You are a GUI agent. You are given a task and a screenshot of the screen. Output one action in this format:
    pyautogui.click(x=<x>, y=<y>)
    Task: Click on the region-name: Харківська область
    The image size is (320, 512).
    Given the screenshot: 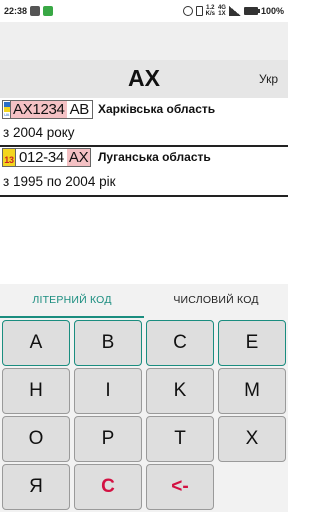 What is the action you would take?
    pyautogui.click(x=157, y=109)
    